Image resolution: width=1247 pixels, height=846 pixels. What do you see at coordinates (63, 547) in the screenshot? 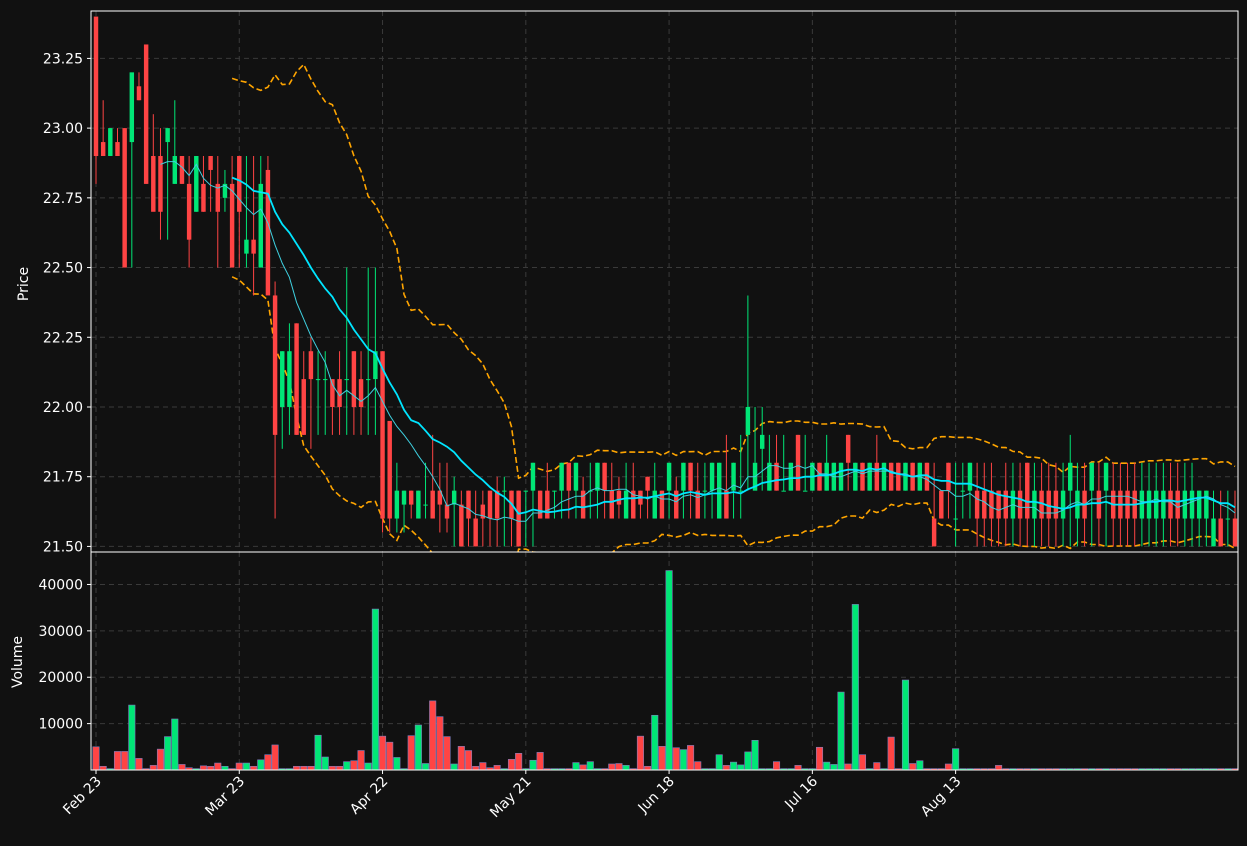
I see `price-tick-label: 21.50` at bounding box center [63, 547].